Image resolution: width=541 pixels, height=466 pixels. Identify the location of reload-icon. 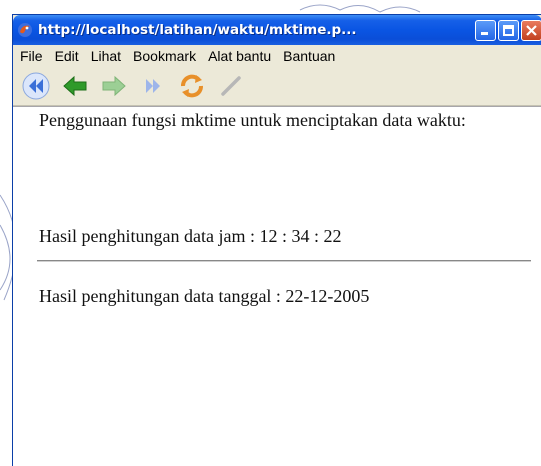
(192, 86).